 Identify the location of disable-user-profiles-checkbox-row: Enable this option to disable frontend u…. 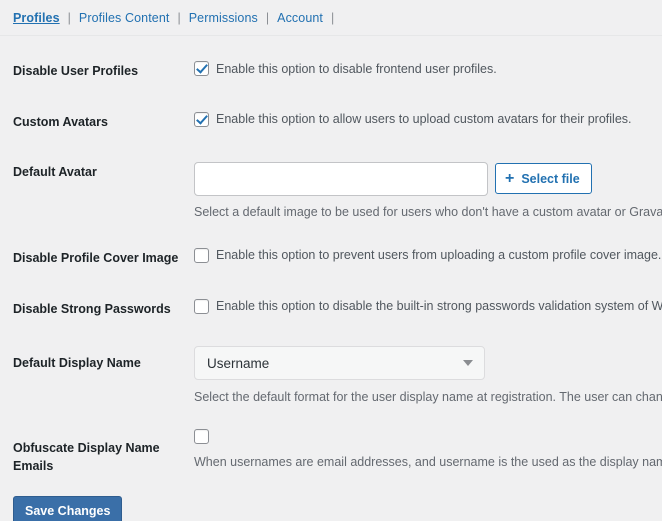
(428, 68).